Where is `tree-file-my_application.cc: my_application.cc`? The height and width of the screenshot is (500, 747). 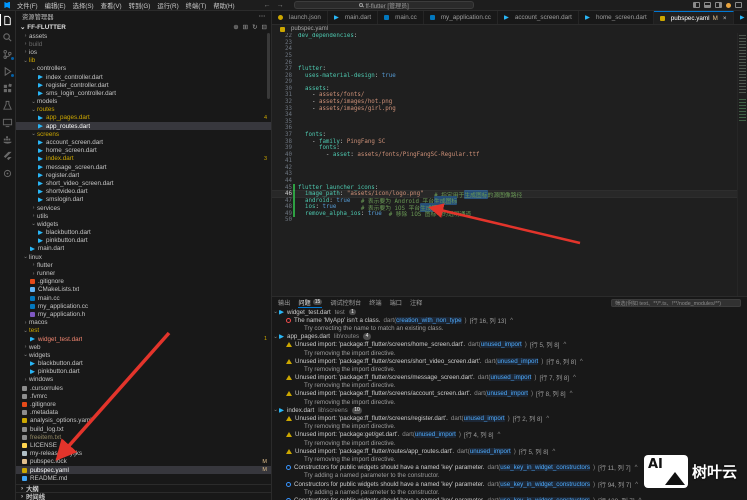
tree-file-my_application.cc: my_application.cc is located at coordinates (143, 306).